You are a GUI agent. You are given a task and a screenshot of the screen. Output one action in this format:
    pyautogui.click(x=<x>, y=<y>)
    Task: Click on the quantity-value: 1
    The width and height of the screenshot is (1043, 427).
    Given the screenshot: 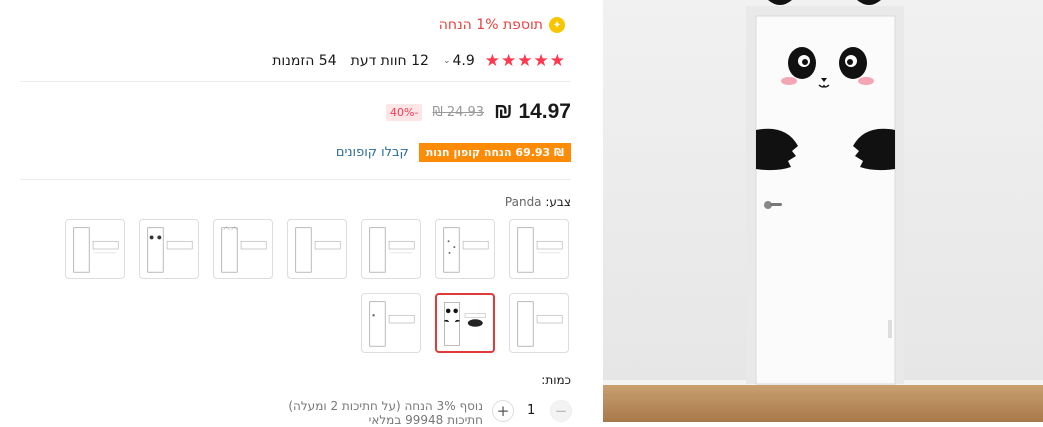 What is the action you would take?
    pyautogui.click(x=531, y=410)
    